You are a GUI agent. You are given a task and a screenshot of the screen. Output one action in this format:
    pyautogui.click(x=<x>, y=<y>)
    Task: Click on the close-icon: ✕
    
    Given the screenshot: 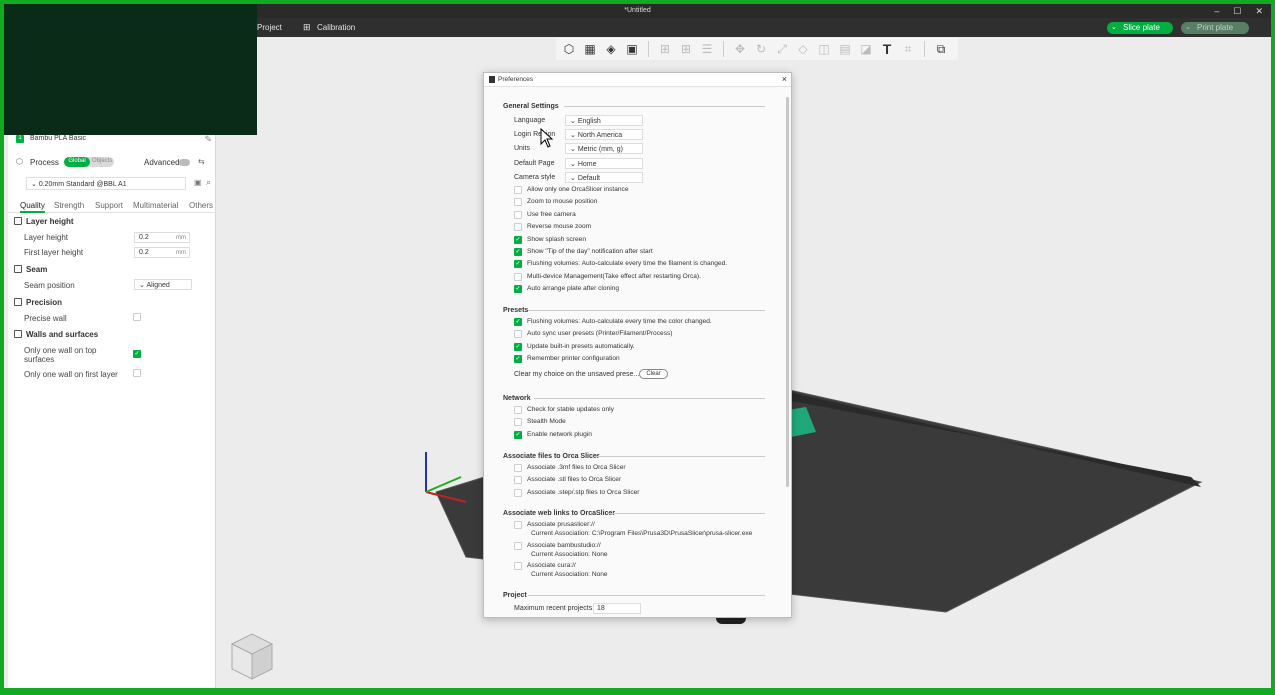 What is the action you would take?
    pyautogui.click(x=1259, y=11)
    